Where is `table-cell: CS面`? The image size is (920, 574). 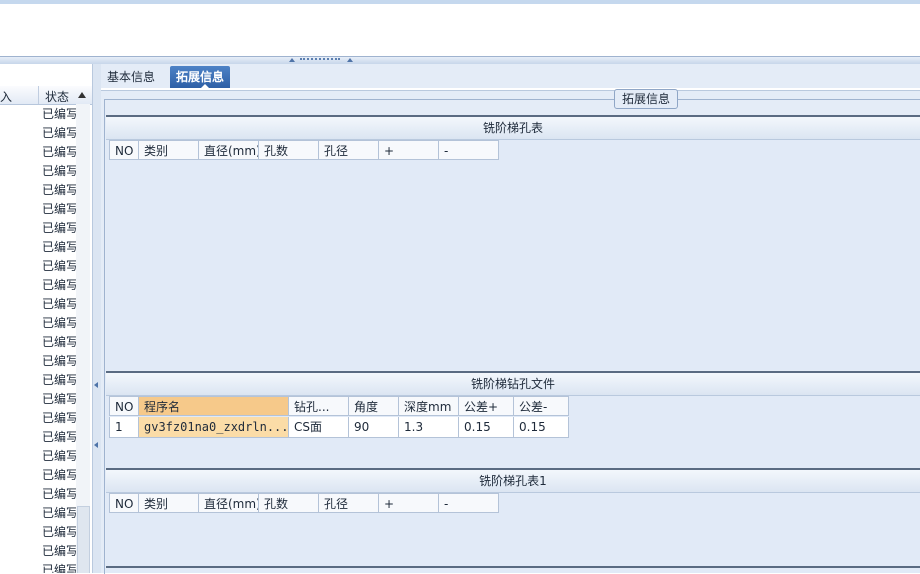
table-cell: CS面 is located at coordinates (319, 427).